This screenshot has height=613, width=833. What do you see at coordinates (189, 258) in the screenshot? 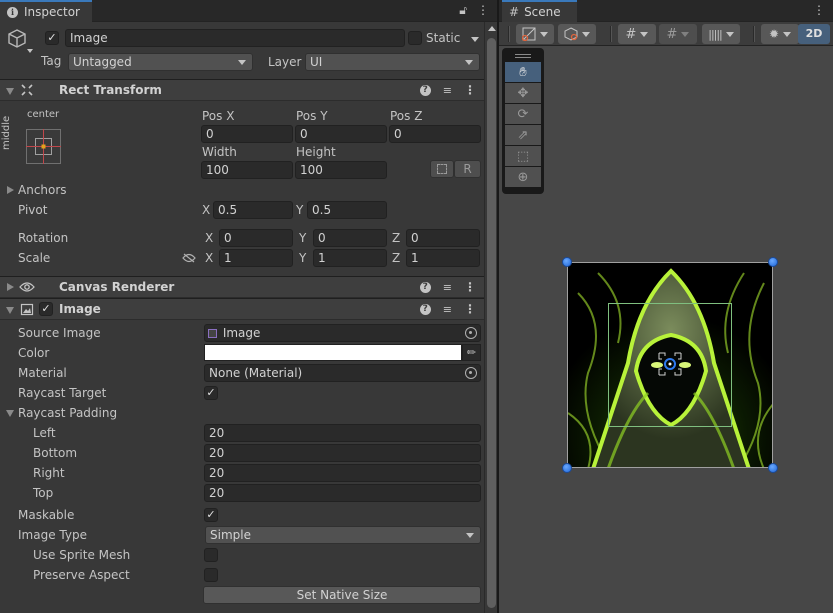
I see `constrain-proportions-icon` at bounding box center [189, 258].